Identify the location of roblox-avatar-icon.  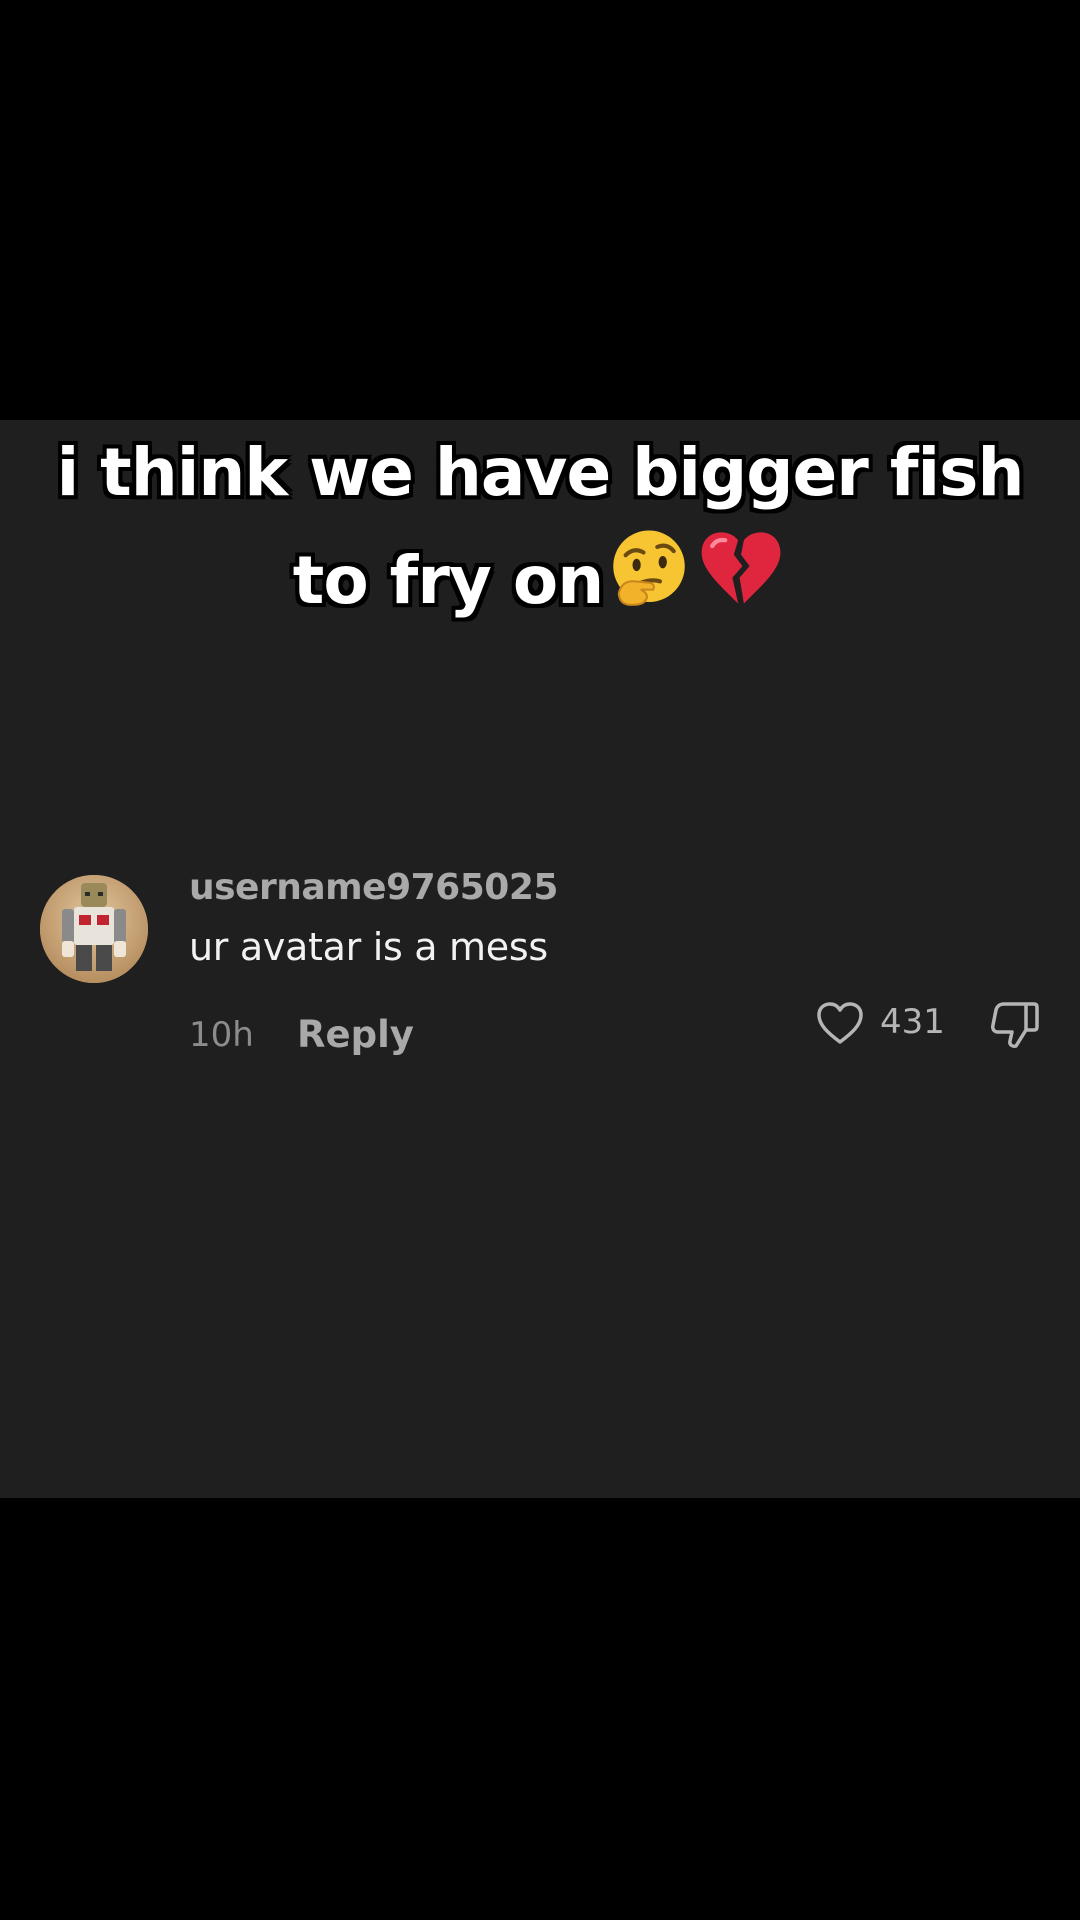
(94, 929).